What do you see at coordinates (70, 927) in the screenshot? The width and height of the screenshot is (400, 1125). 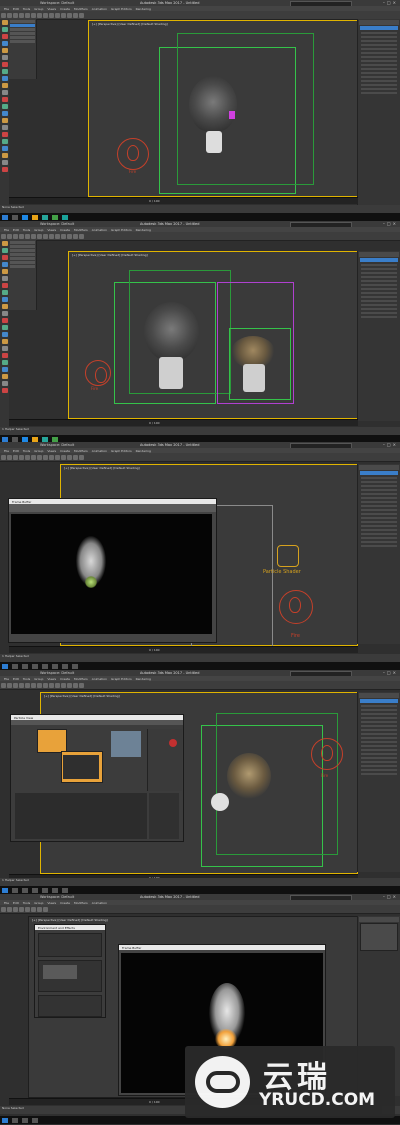 I see `environment-and-effects-titlebar: Environment and Effects` at bounding box center [70, 927].